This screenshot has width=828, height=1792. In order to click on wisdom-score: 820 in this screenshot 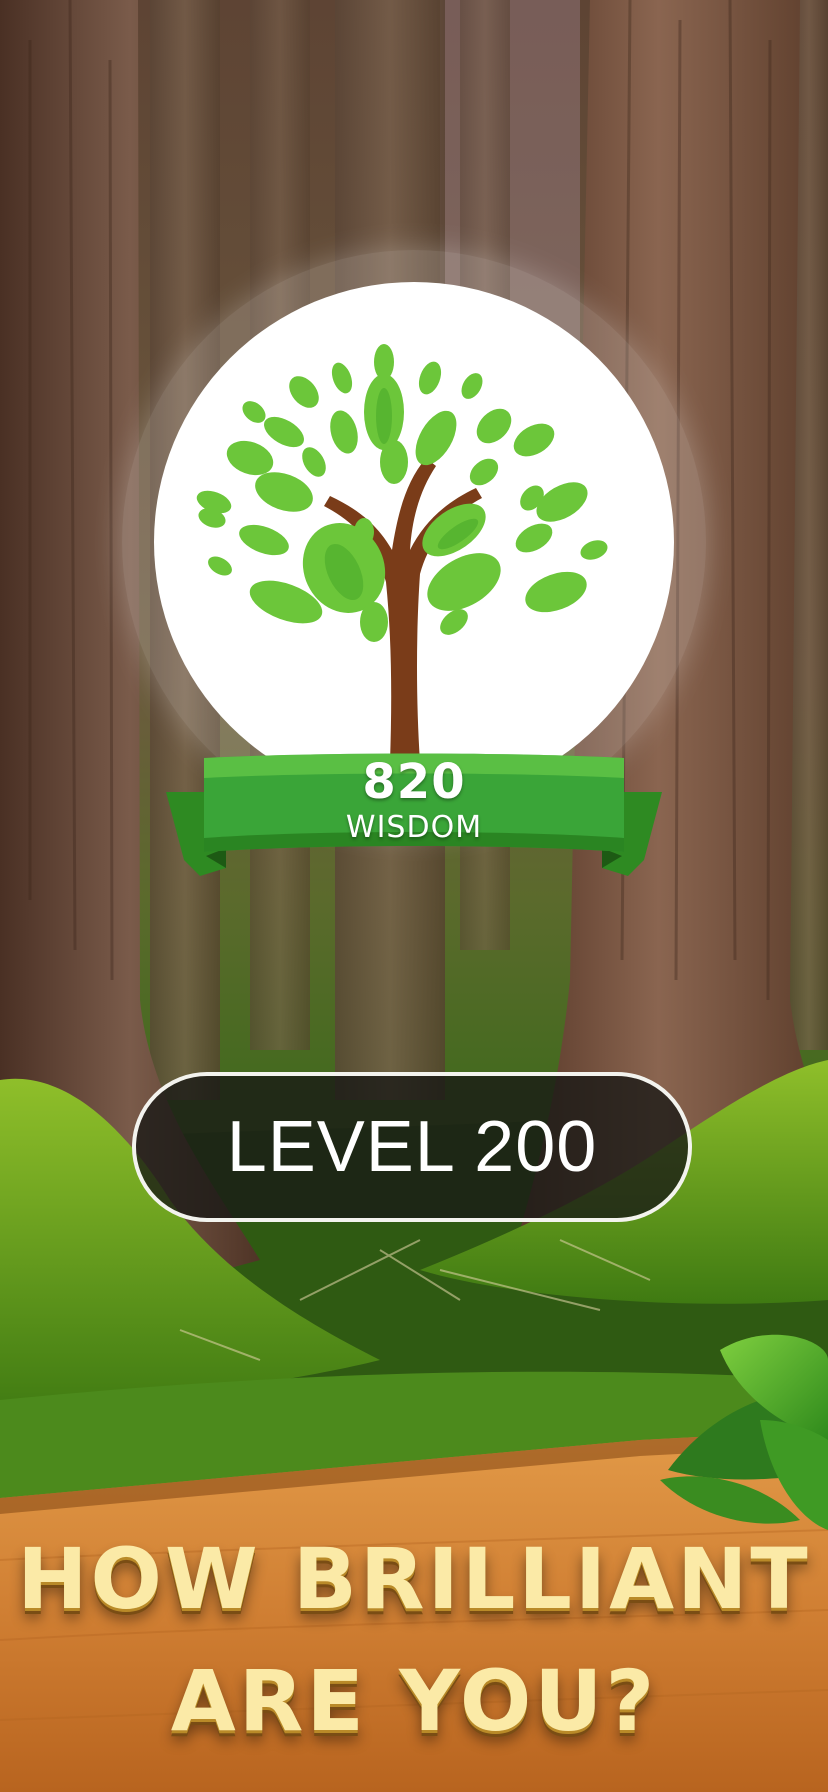, I will do `click(414, 782)`.